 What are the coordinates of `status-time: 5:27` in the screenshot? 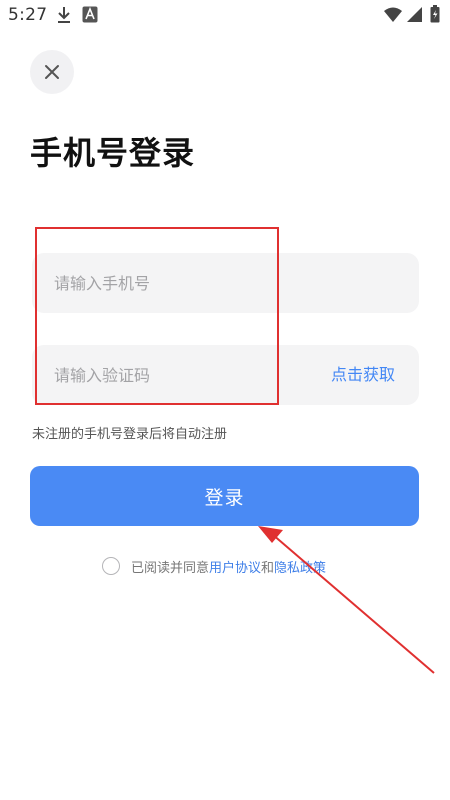 It's located at (28, 15).